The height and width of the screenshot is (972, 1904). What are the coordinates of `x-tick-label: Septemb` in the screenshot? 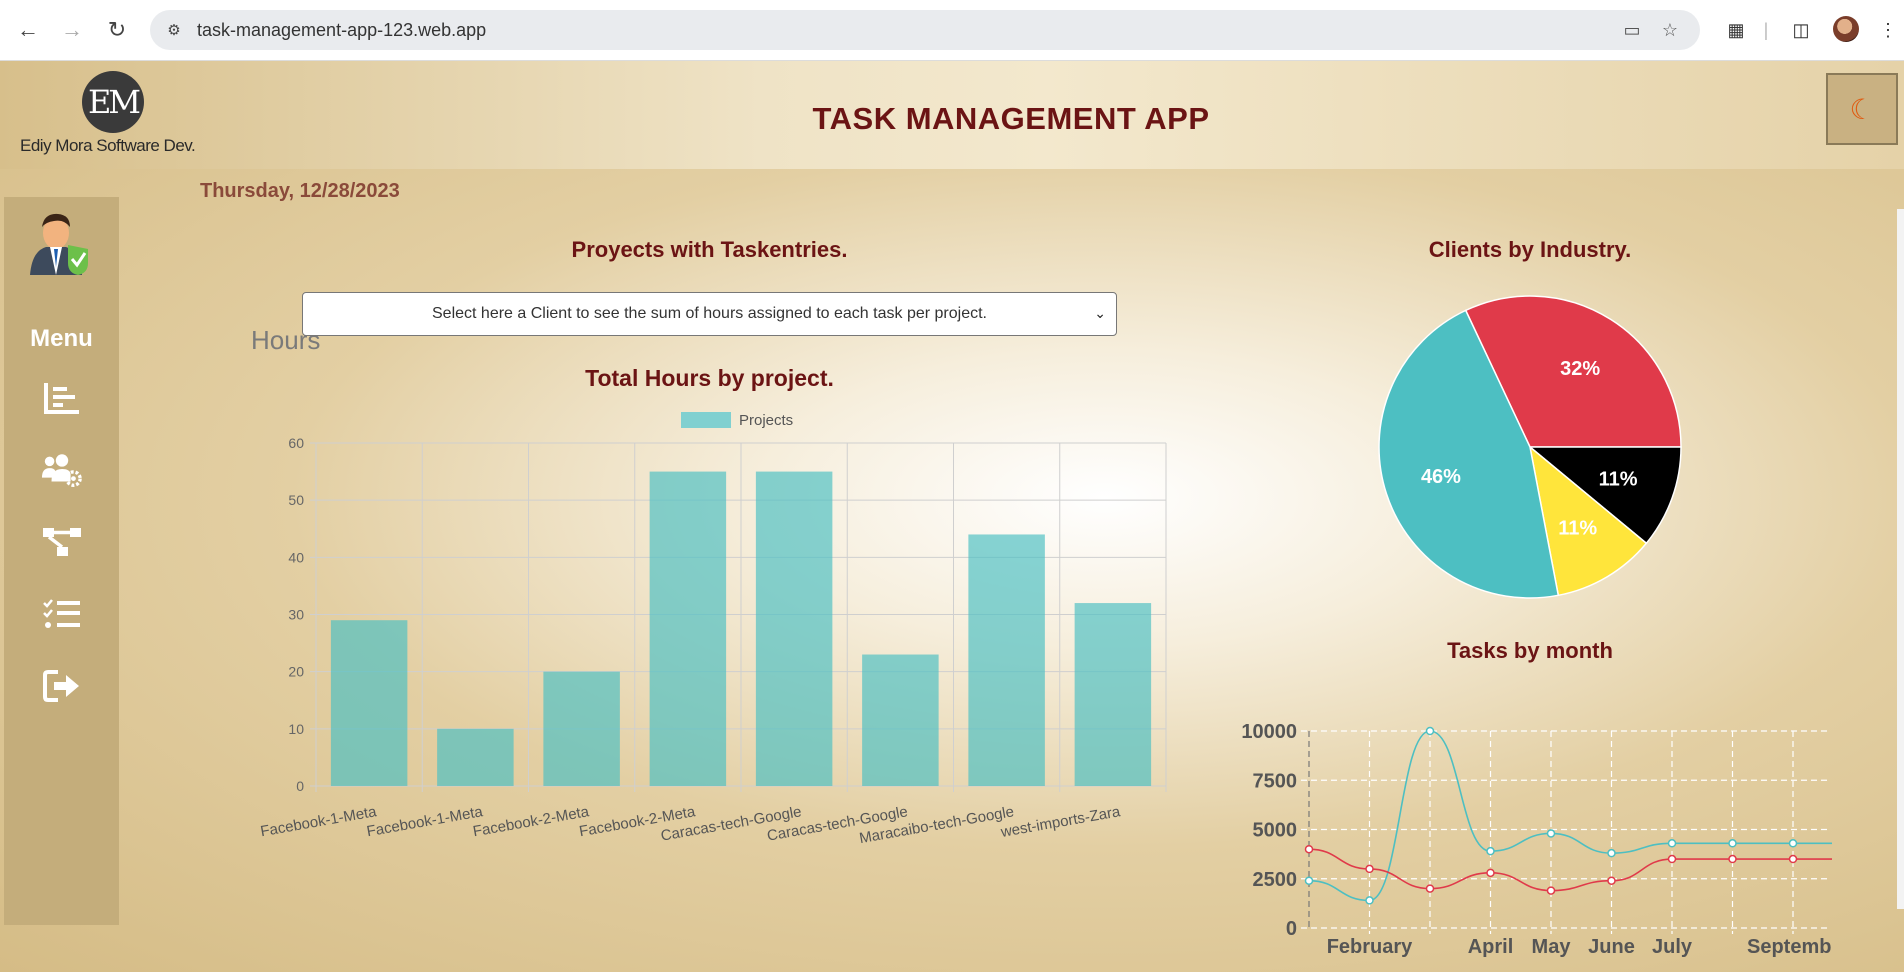 It's located at (1789, 947).